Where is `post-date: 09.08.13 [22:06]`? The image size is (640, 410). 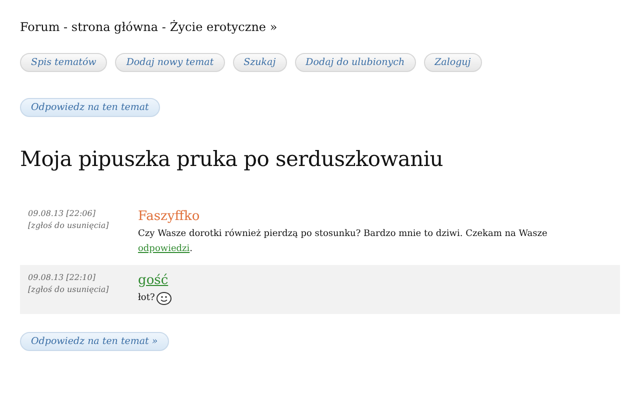
post-date: 09.08.13 [22:06] is located at coordinates (62, 213).